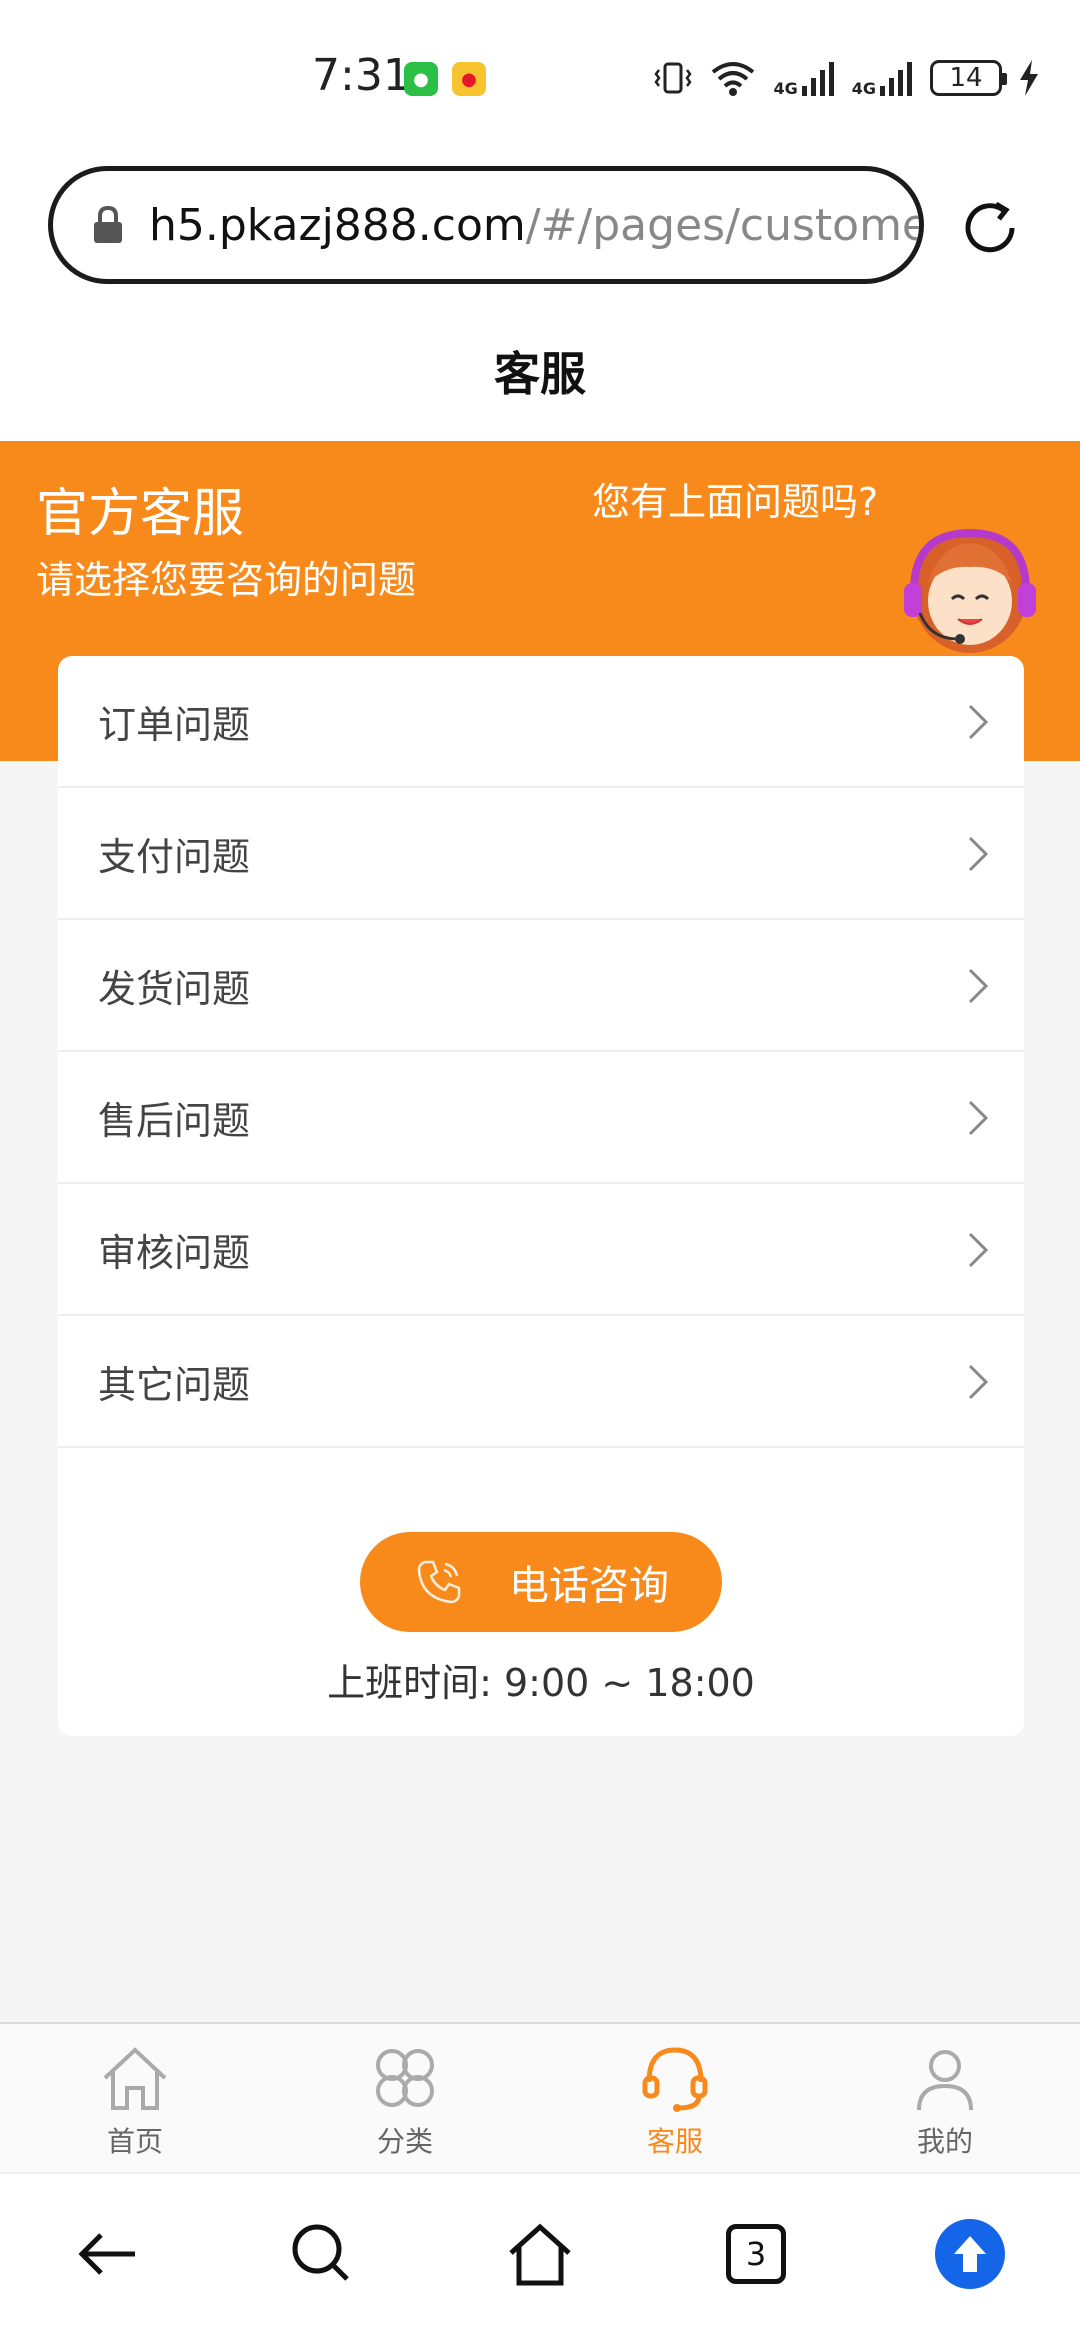 This screenshot has height=2340, width=1080. I want to click on upload-circle, so click(970, 2254).